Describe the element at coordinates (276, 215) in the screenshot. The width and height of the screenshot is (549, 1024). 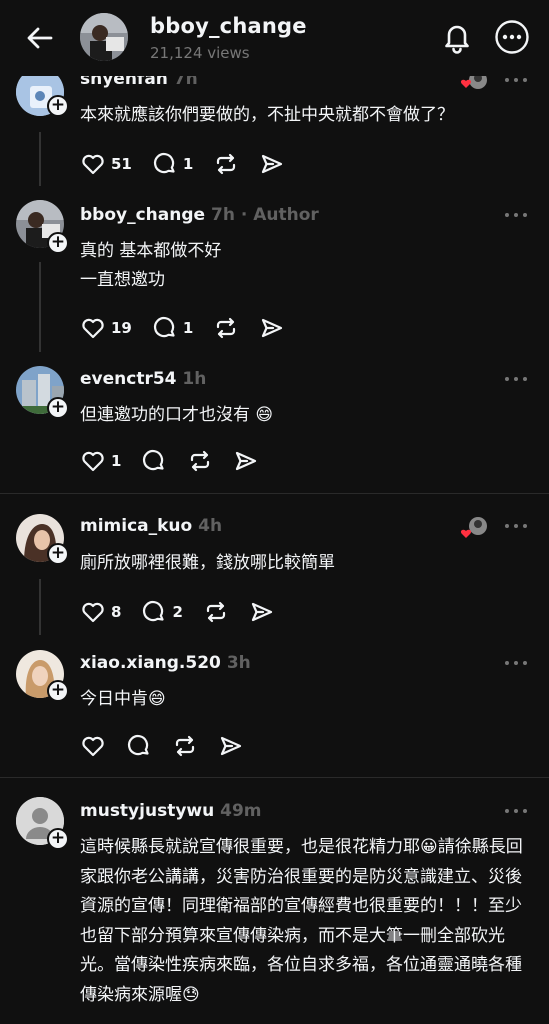
I see `author-tag: · Author` at that location.